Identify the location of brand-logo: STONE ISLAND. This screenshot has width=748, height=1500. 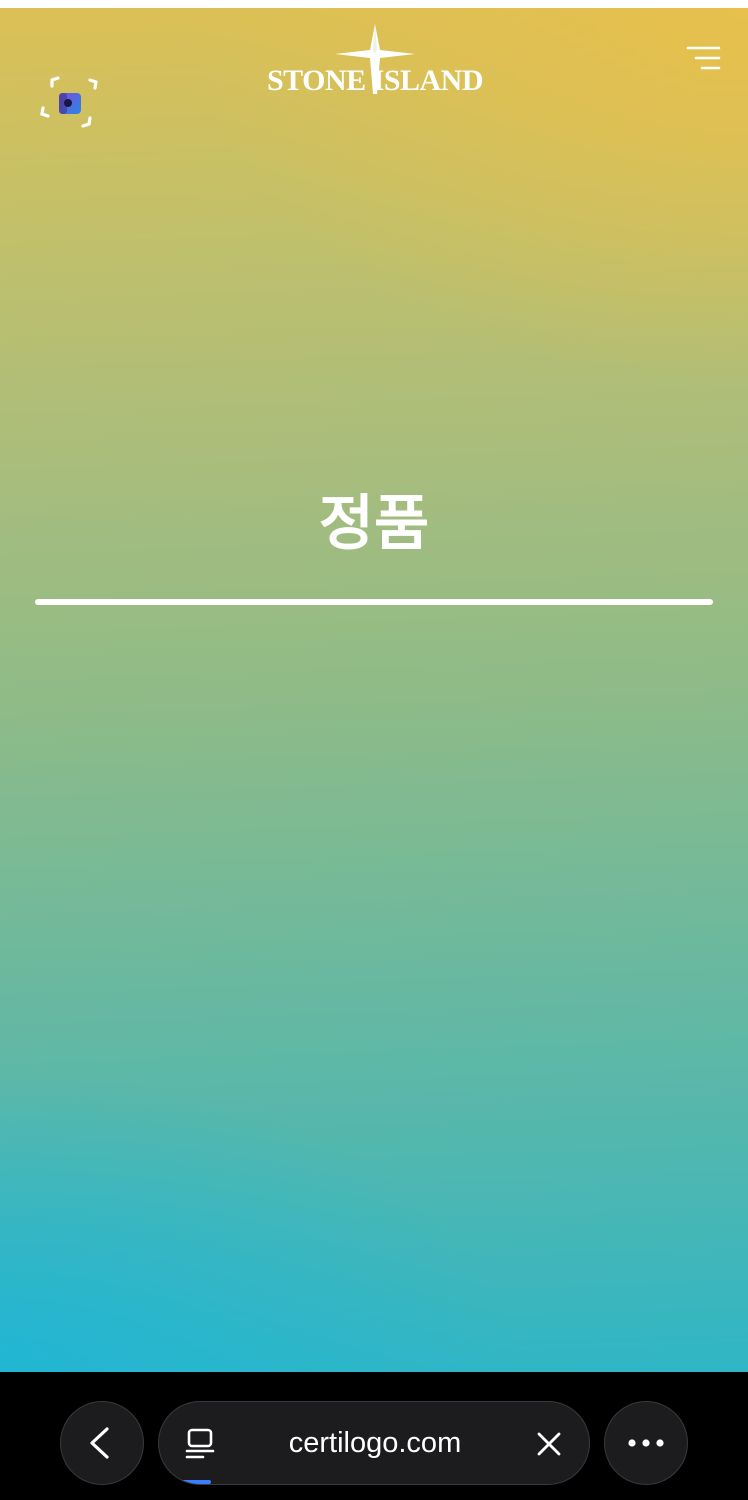
(375, 66).